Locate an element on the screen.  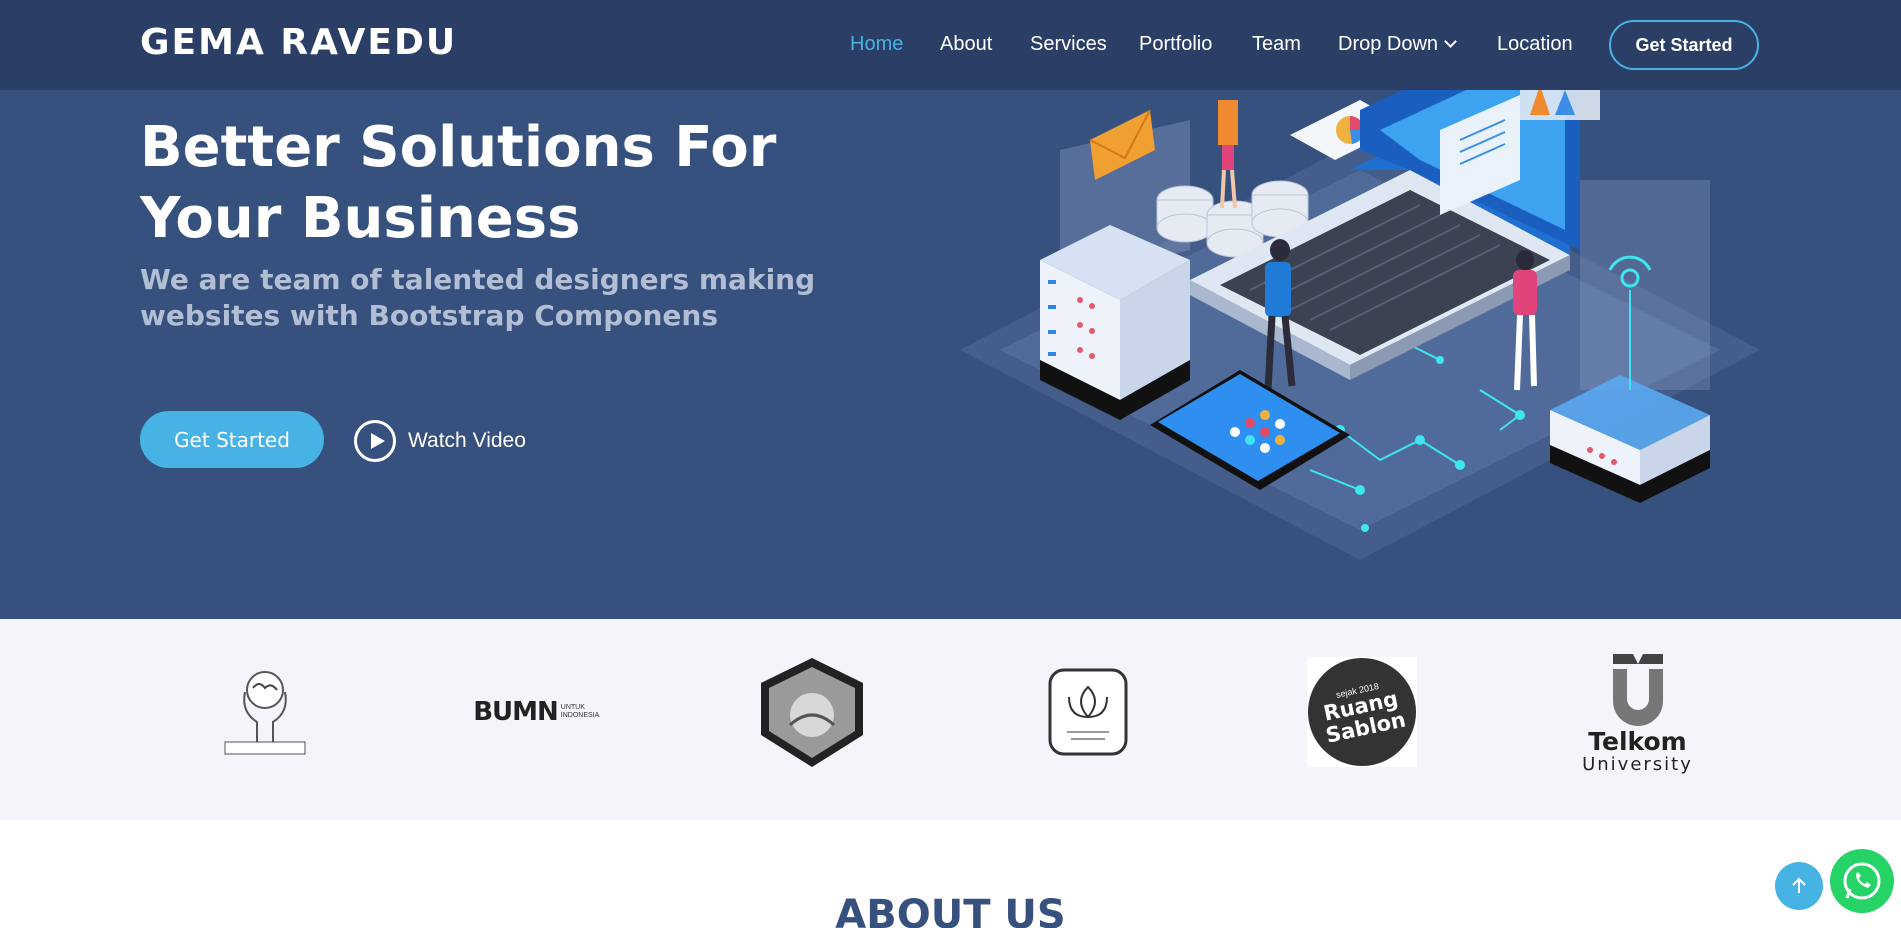
ruang-sablon-badge: sejak 2018 Ruang Sablon is located at coordinates (1362, 712).